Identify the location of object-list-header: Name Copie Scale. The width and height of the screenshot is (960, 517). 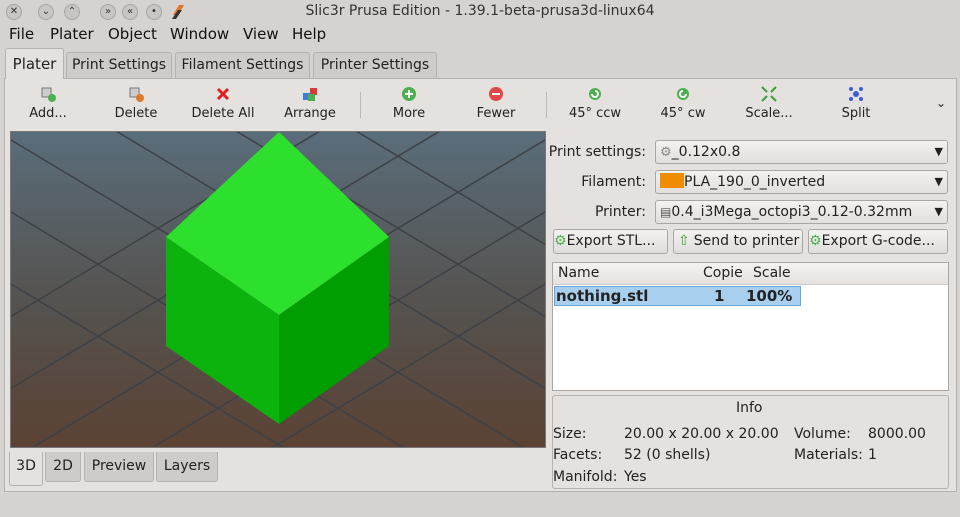
(750, 274).